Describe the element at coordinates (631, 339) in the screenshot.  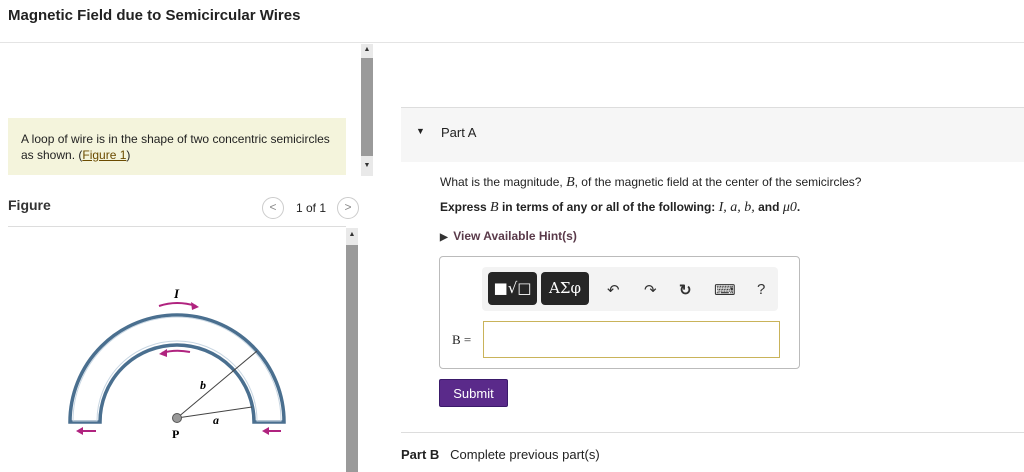
I see `answer-input` at that location.